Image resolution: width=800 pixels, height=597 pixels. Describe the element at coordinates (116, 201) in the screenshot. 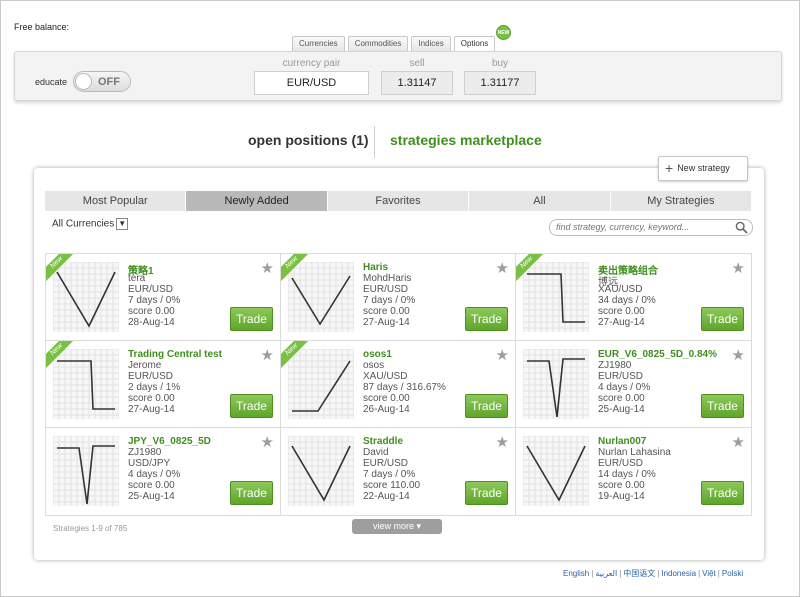

I see `filter-most-popular: Most Popular` at that location.